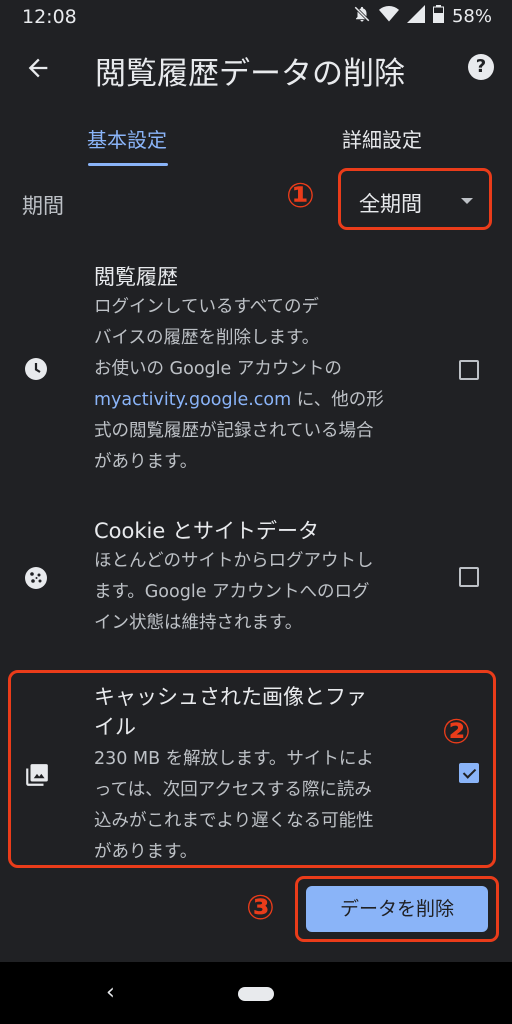 The image size is (512, 1024). I want to click on cookies-checkbox, so click(469, 577).